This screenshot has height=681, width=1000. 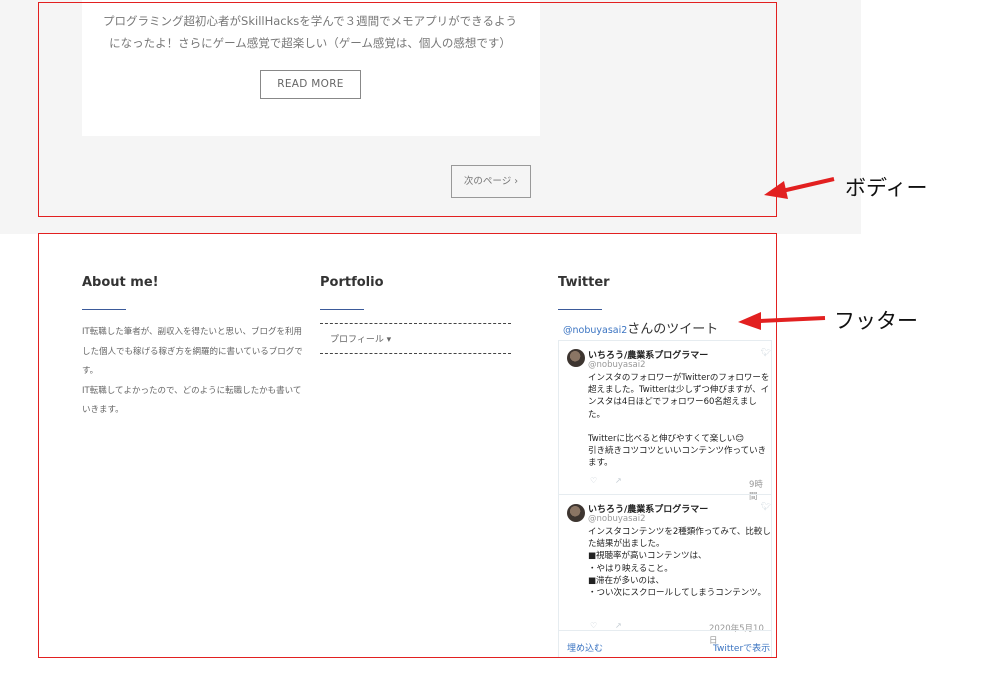 What do you see at coordinates (876, 321) in the screenshot?
I see `footer-annotation-label: フッター` at bounding box center [876, 321].